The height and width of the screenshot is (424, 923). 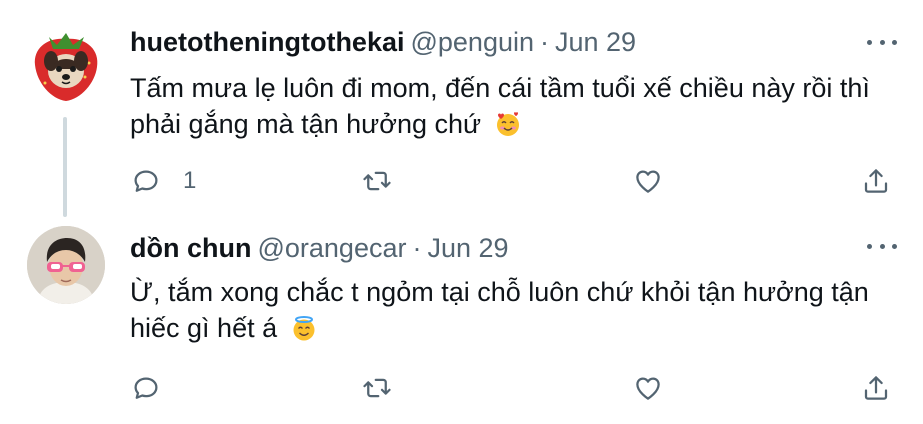 What do you see at coordinates (461, 388) in the screenshot?
I see `tweet-actions` at bounding box center [461, 388].